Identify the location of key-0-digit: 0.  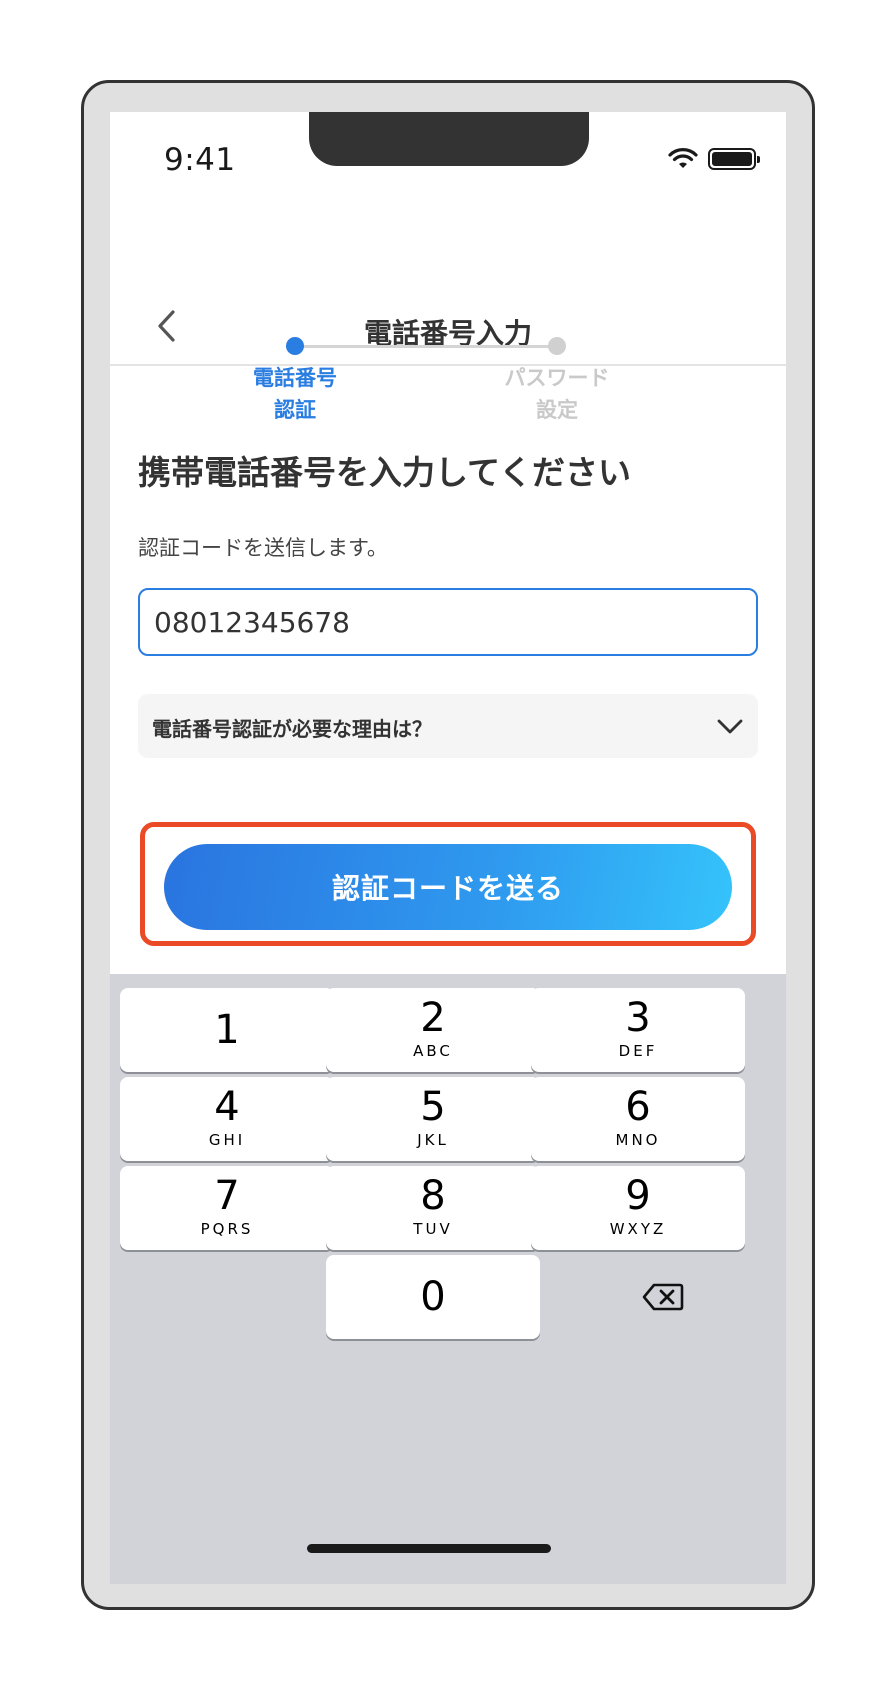
(433, 1297).